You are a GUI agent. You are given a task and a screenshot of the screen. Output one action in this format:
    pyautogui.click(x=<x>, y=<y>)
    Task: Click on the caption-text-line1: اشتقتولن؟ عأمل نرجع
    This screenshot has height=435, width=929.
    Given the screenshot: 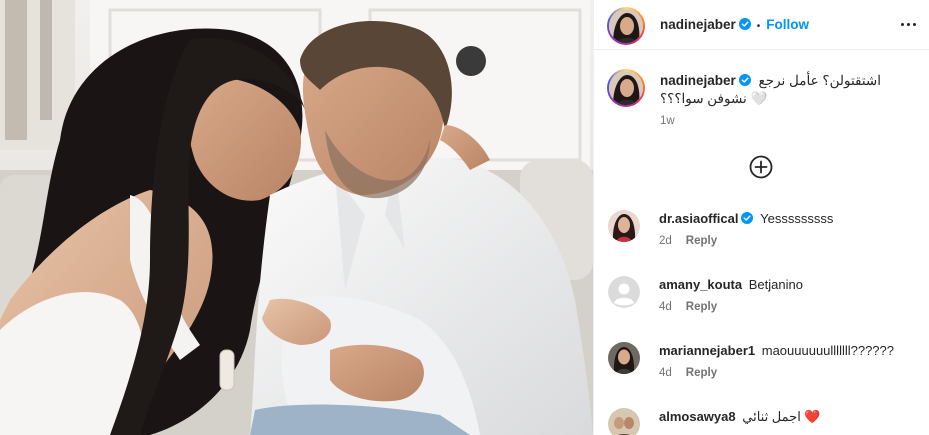 What is the action you would take?
    pyautogui.click(x=819, y=80)
    